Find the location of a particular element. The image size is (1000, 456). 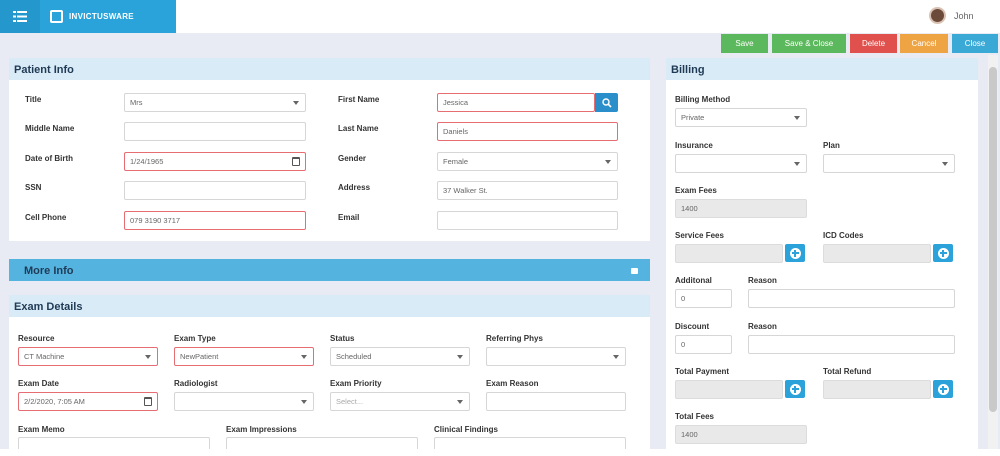

gender-select: Female is located at coordinates (527, 161).